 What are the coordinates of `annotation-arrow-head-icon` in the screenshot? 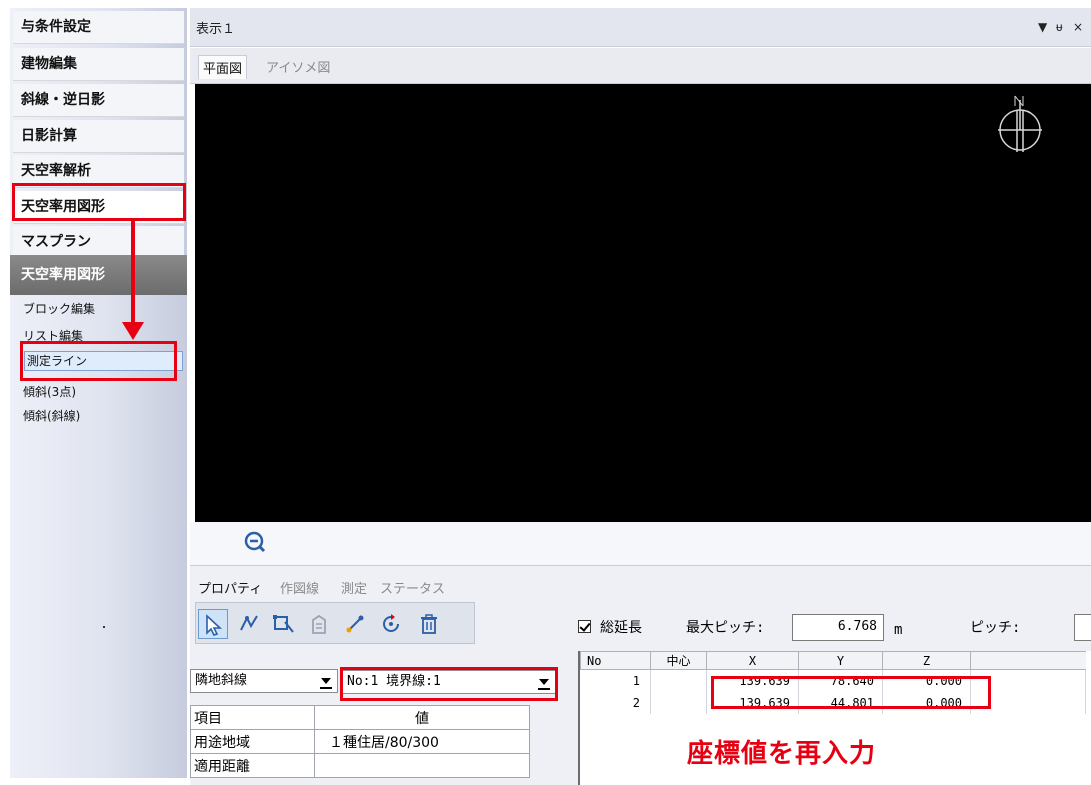 It's located at (133, 331).